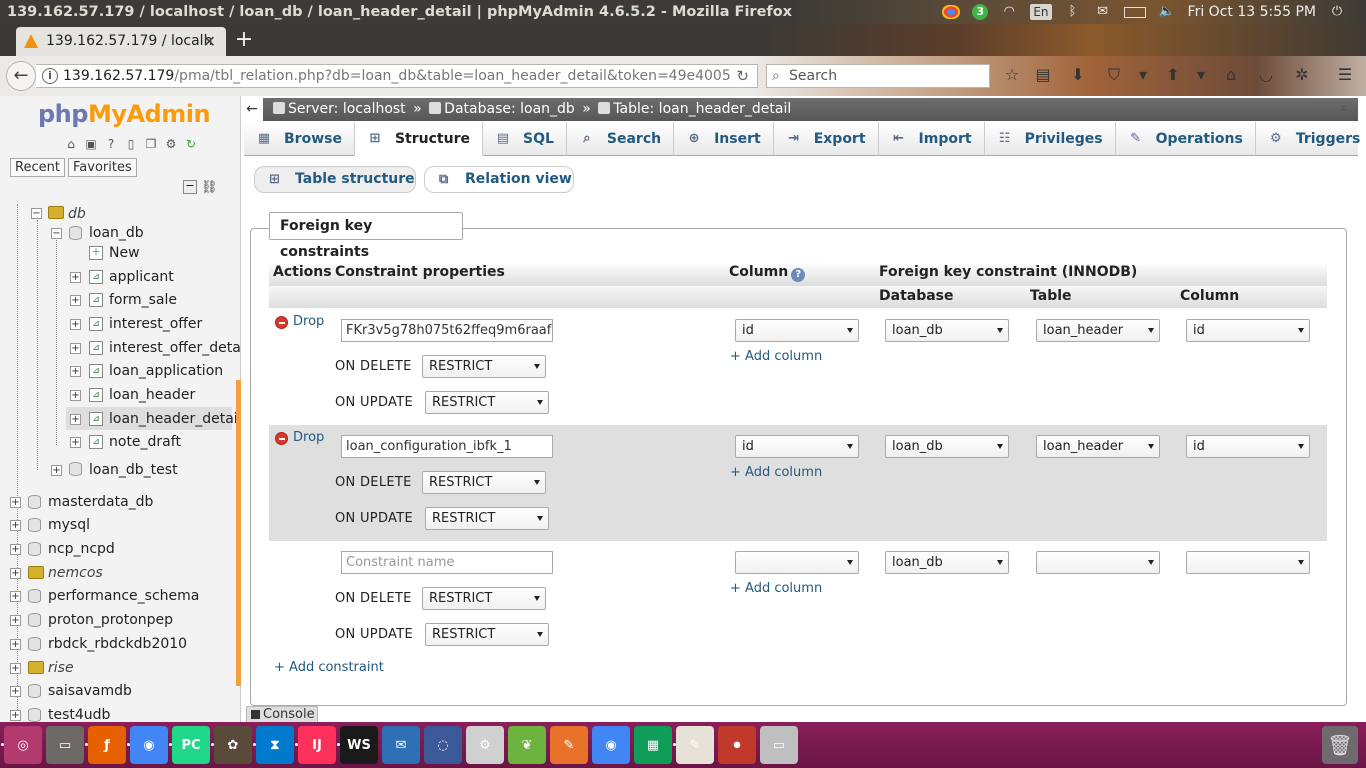 Image resolution: width=1366 pixels, height=768 pixels. I want to click on relation-view-button: ⧉ Relation view, so click(499, 179).